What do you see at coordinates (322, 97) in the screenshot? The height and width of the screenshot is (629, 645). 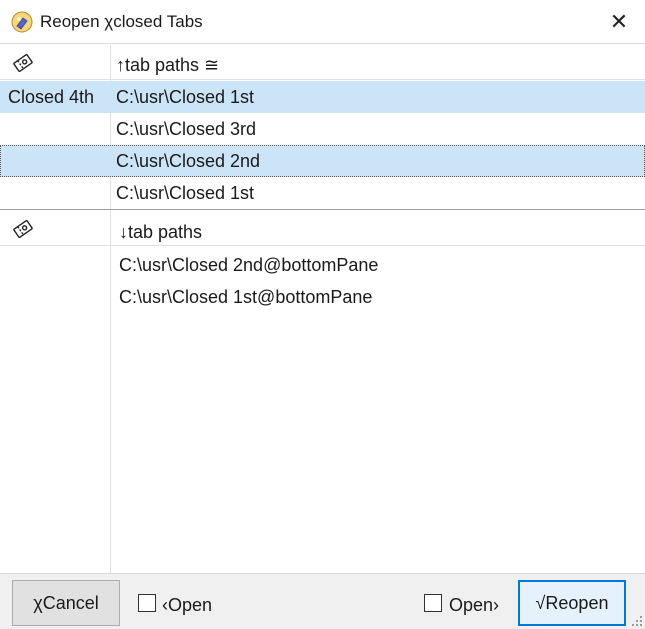 I see `list-item: Closed 4th C:\usr\Closed 1st` at bounding box center [322, 97].